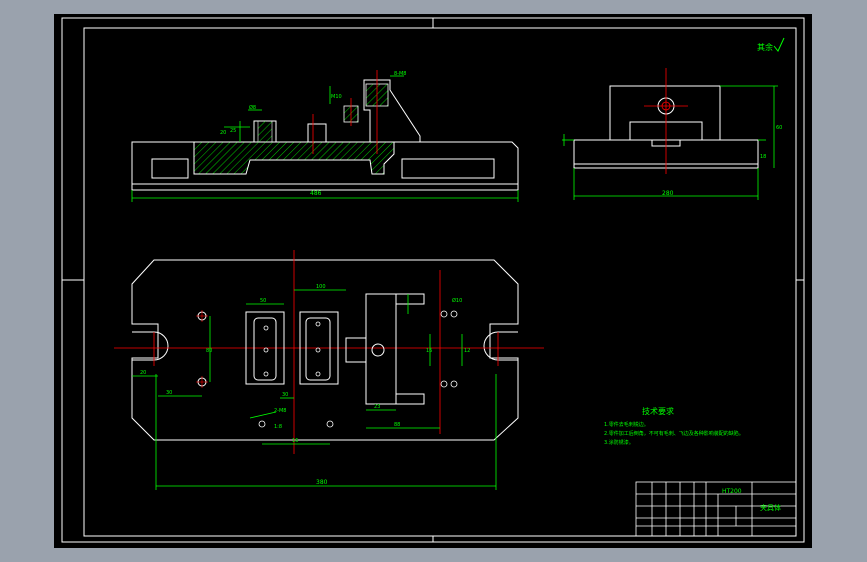 The image size is (867, 562). Describe the element at coordinates (779, 128) in the screenshot. I see `side-dim-0: 60` at that location.